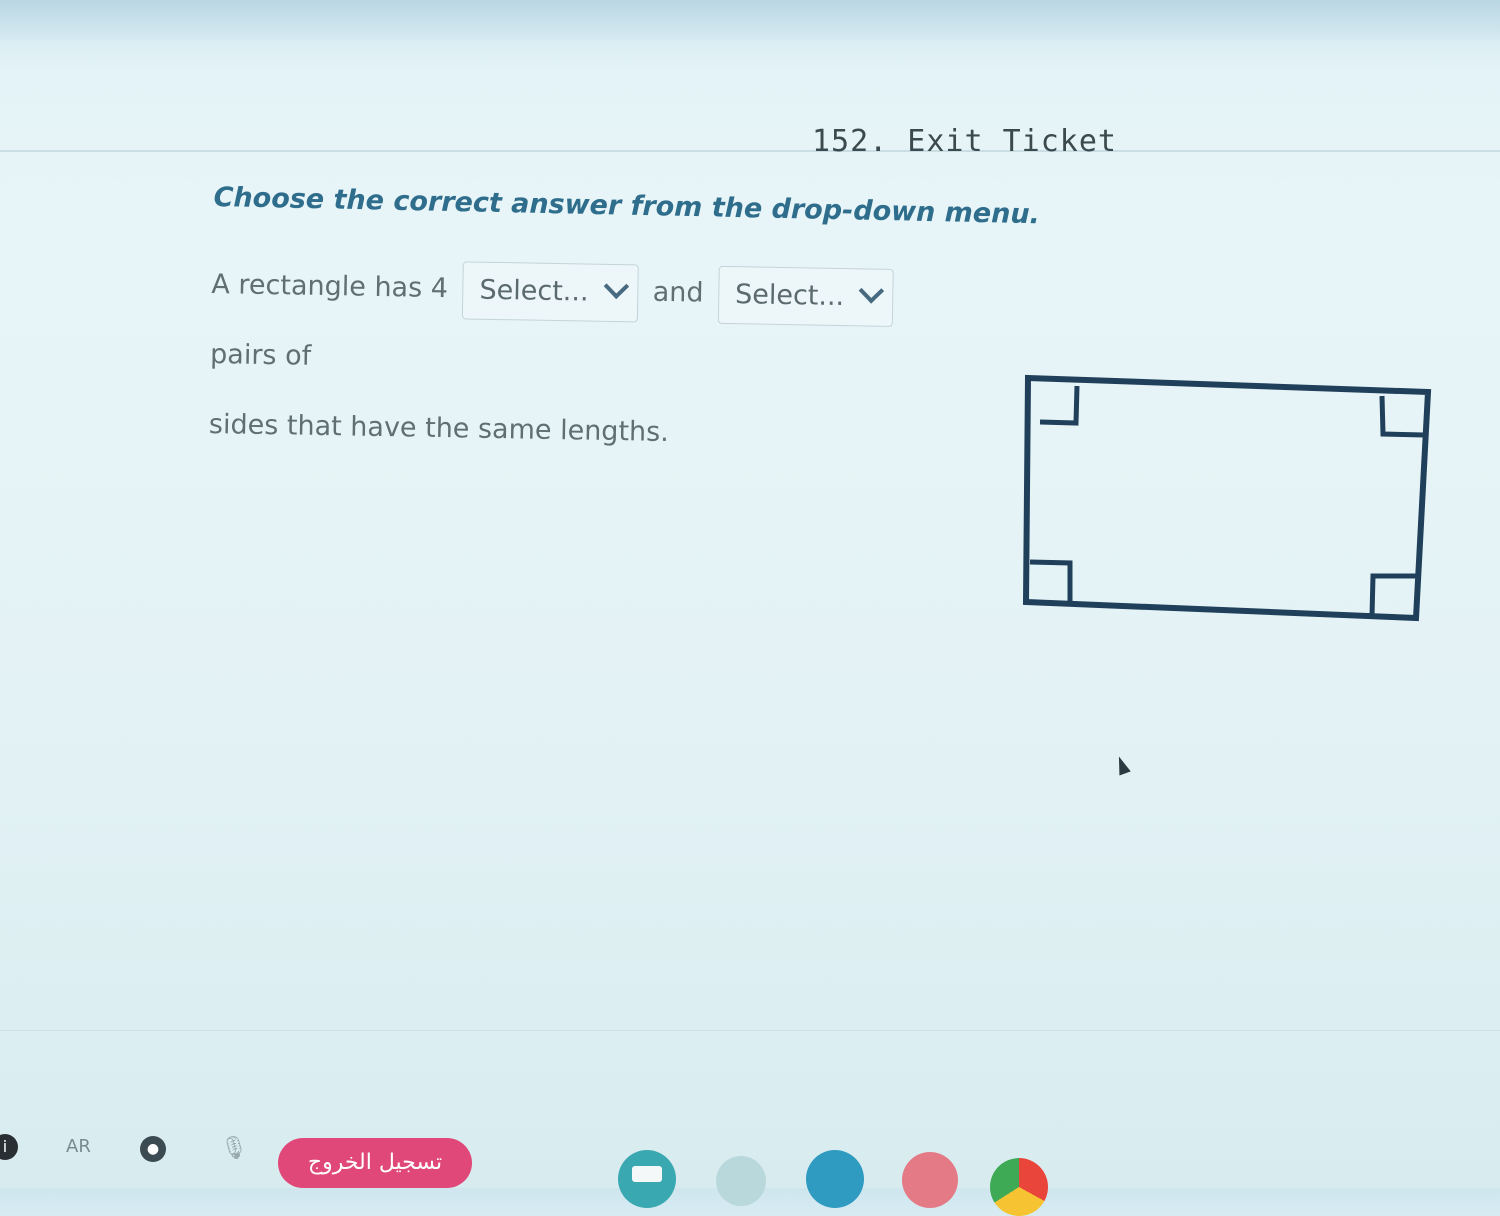  I want to click on language-indicator: AR, so click(78, 1146).